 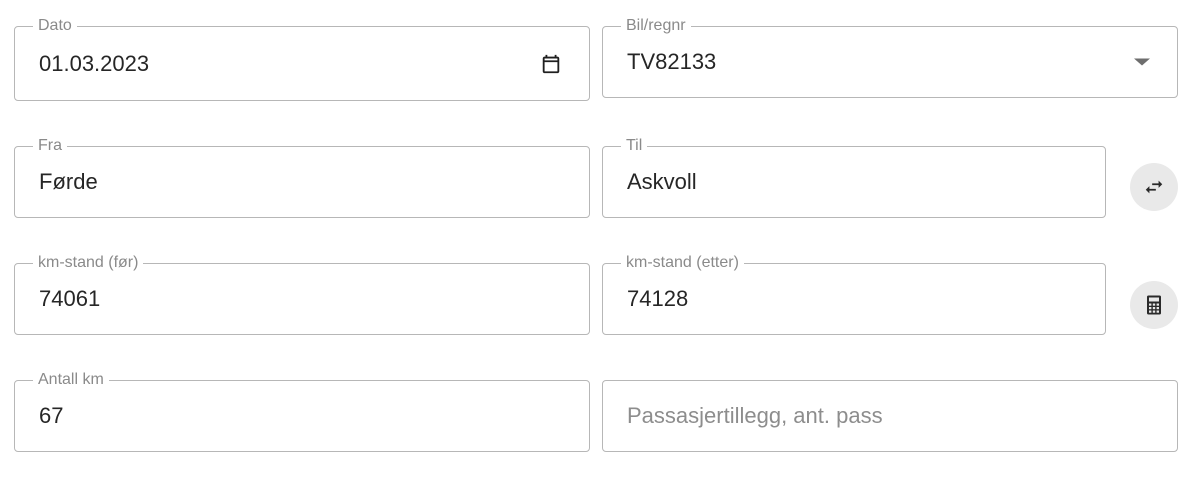 I want to click on dropdown-arrow-icon, so click(x=1142, y=62).